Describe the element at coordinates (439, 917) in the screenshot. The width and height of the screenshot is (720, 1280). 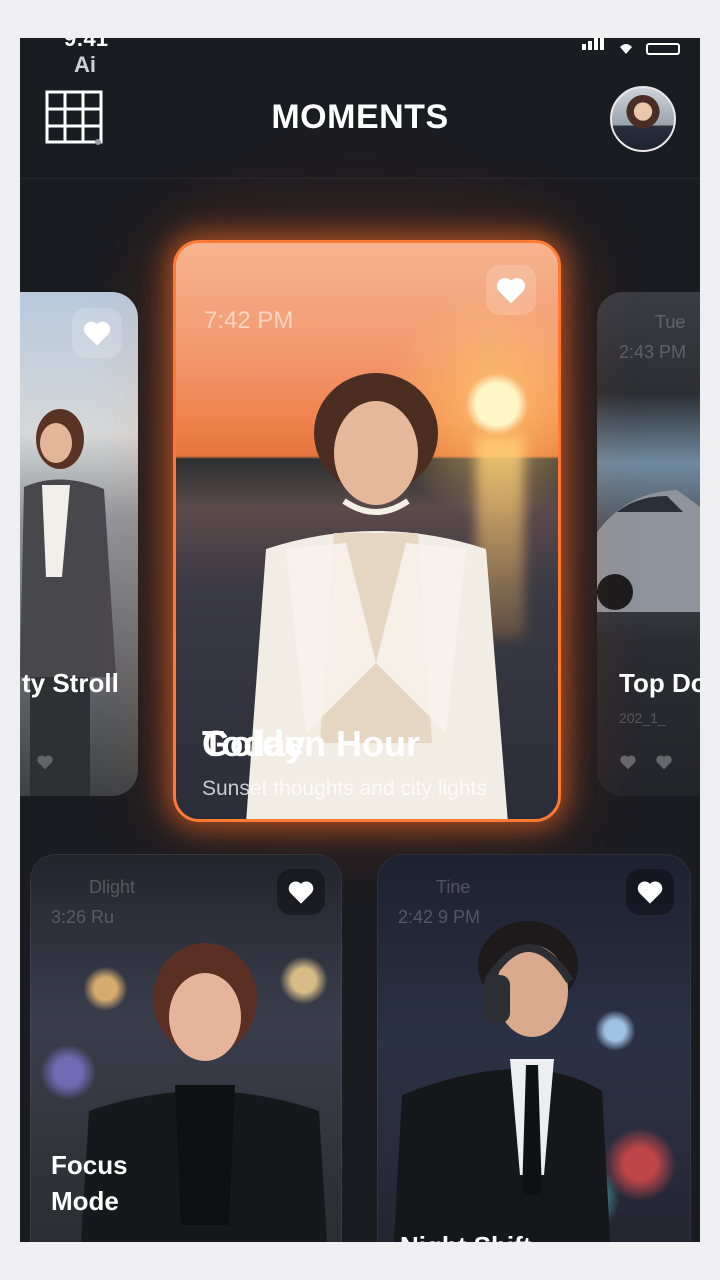
I see `card-time: 2:42 9 PM` at that location.